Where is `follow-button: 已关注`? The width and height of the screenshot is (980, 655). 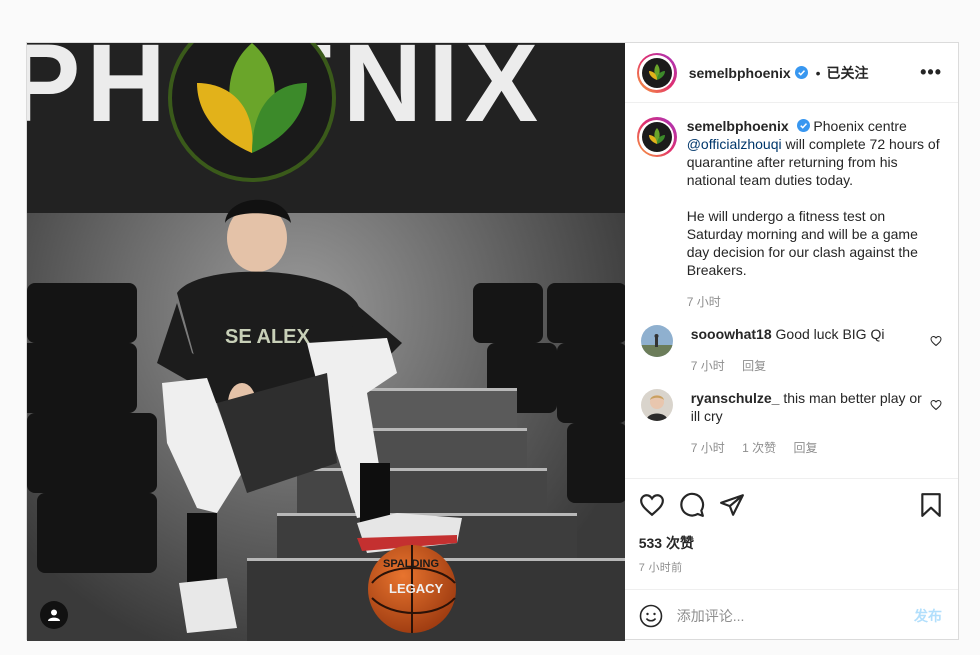
follow-button: 已关注 is located at coordinates (848, 73).